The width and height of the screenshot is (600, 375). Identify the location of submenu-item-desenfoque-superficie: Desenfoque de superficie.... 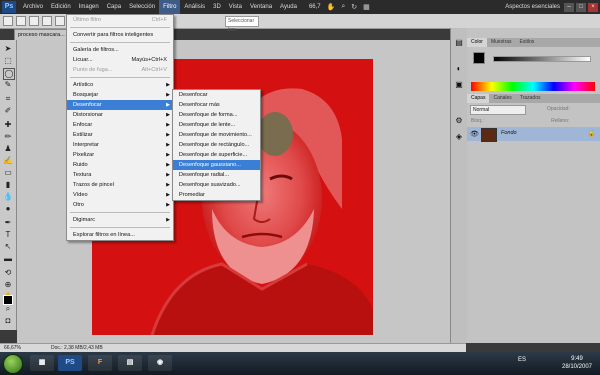
(216, 155).